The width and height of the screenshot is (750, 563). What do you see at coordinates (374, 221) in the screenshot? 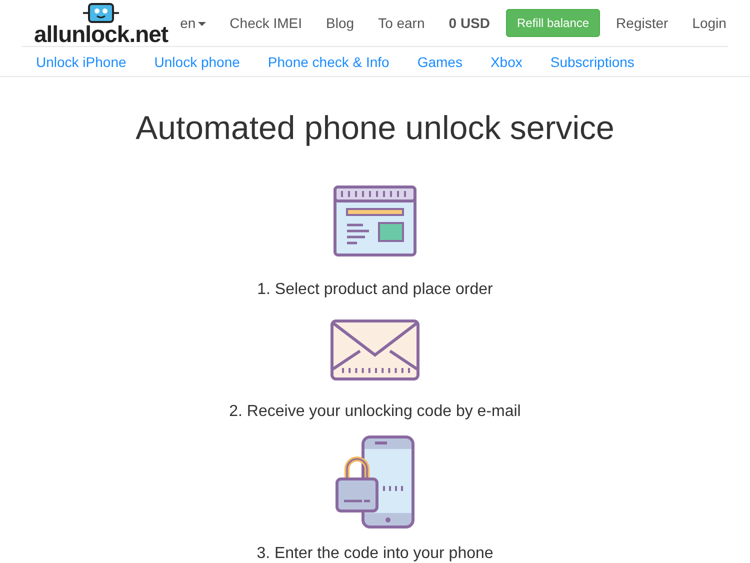
I see `browser-window-icon` at bounding box center [374, 221].